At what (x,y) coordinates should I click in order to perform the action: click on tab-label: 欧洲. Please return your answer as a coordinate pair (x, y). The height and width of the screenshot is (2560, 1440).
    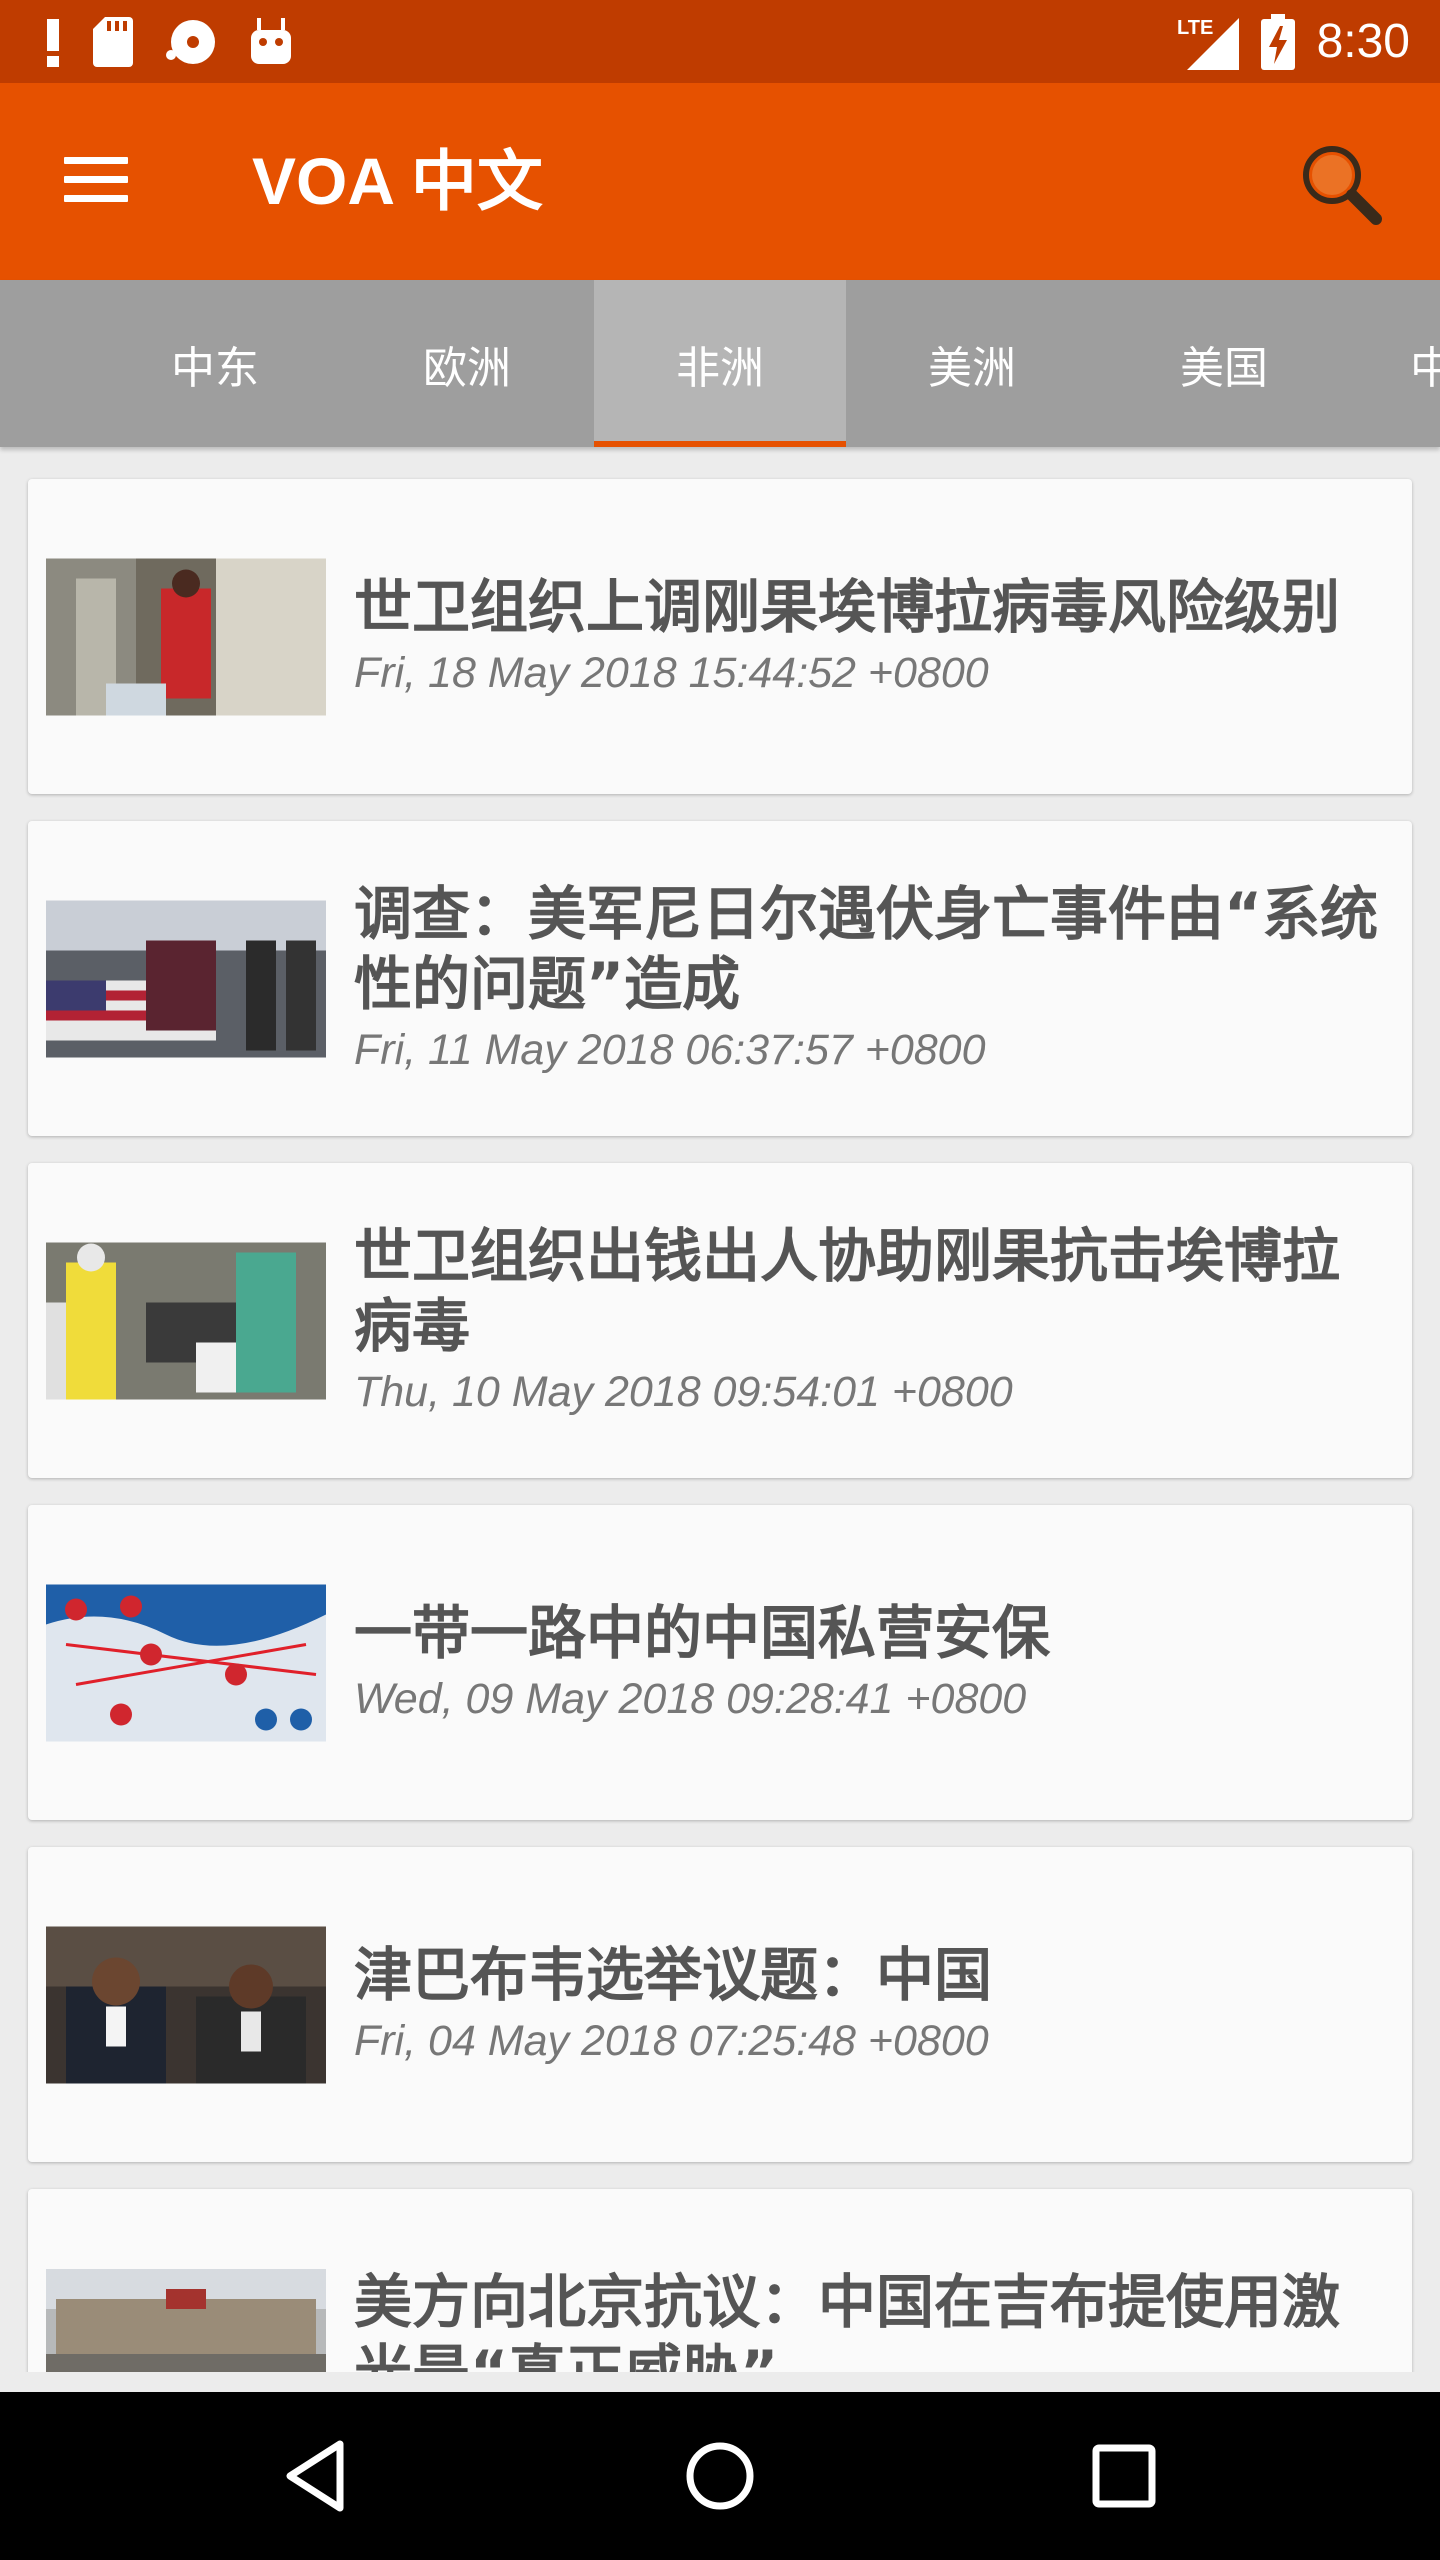
    Looking at the image, I should click on (467, 368).